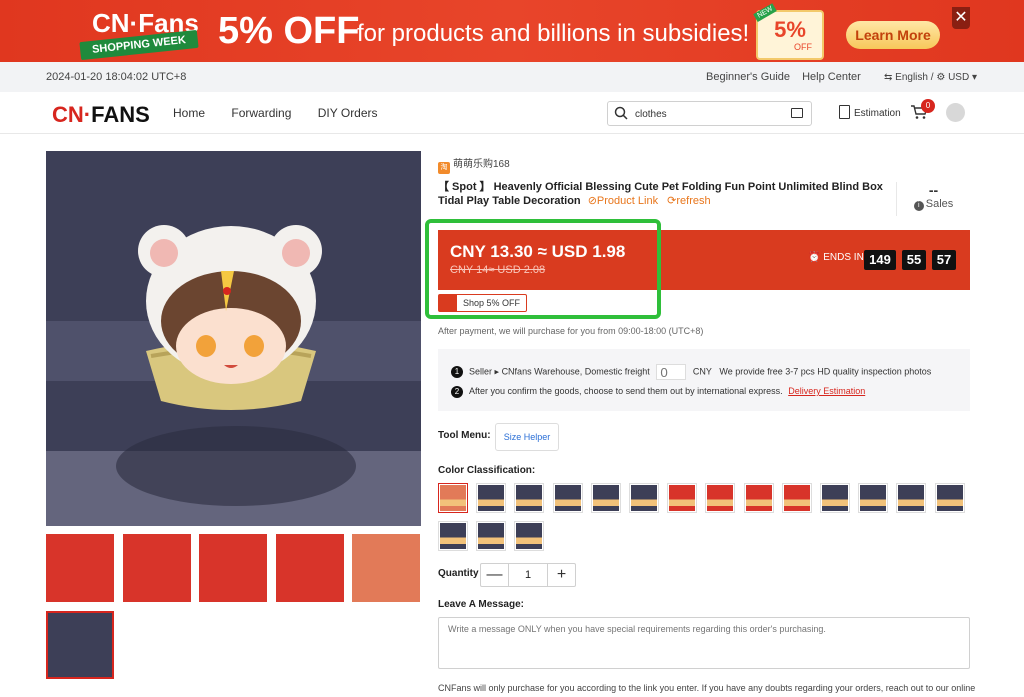 This screenshot has height=697, width=1024. I want to click on avatar, so click(955, 112).